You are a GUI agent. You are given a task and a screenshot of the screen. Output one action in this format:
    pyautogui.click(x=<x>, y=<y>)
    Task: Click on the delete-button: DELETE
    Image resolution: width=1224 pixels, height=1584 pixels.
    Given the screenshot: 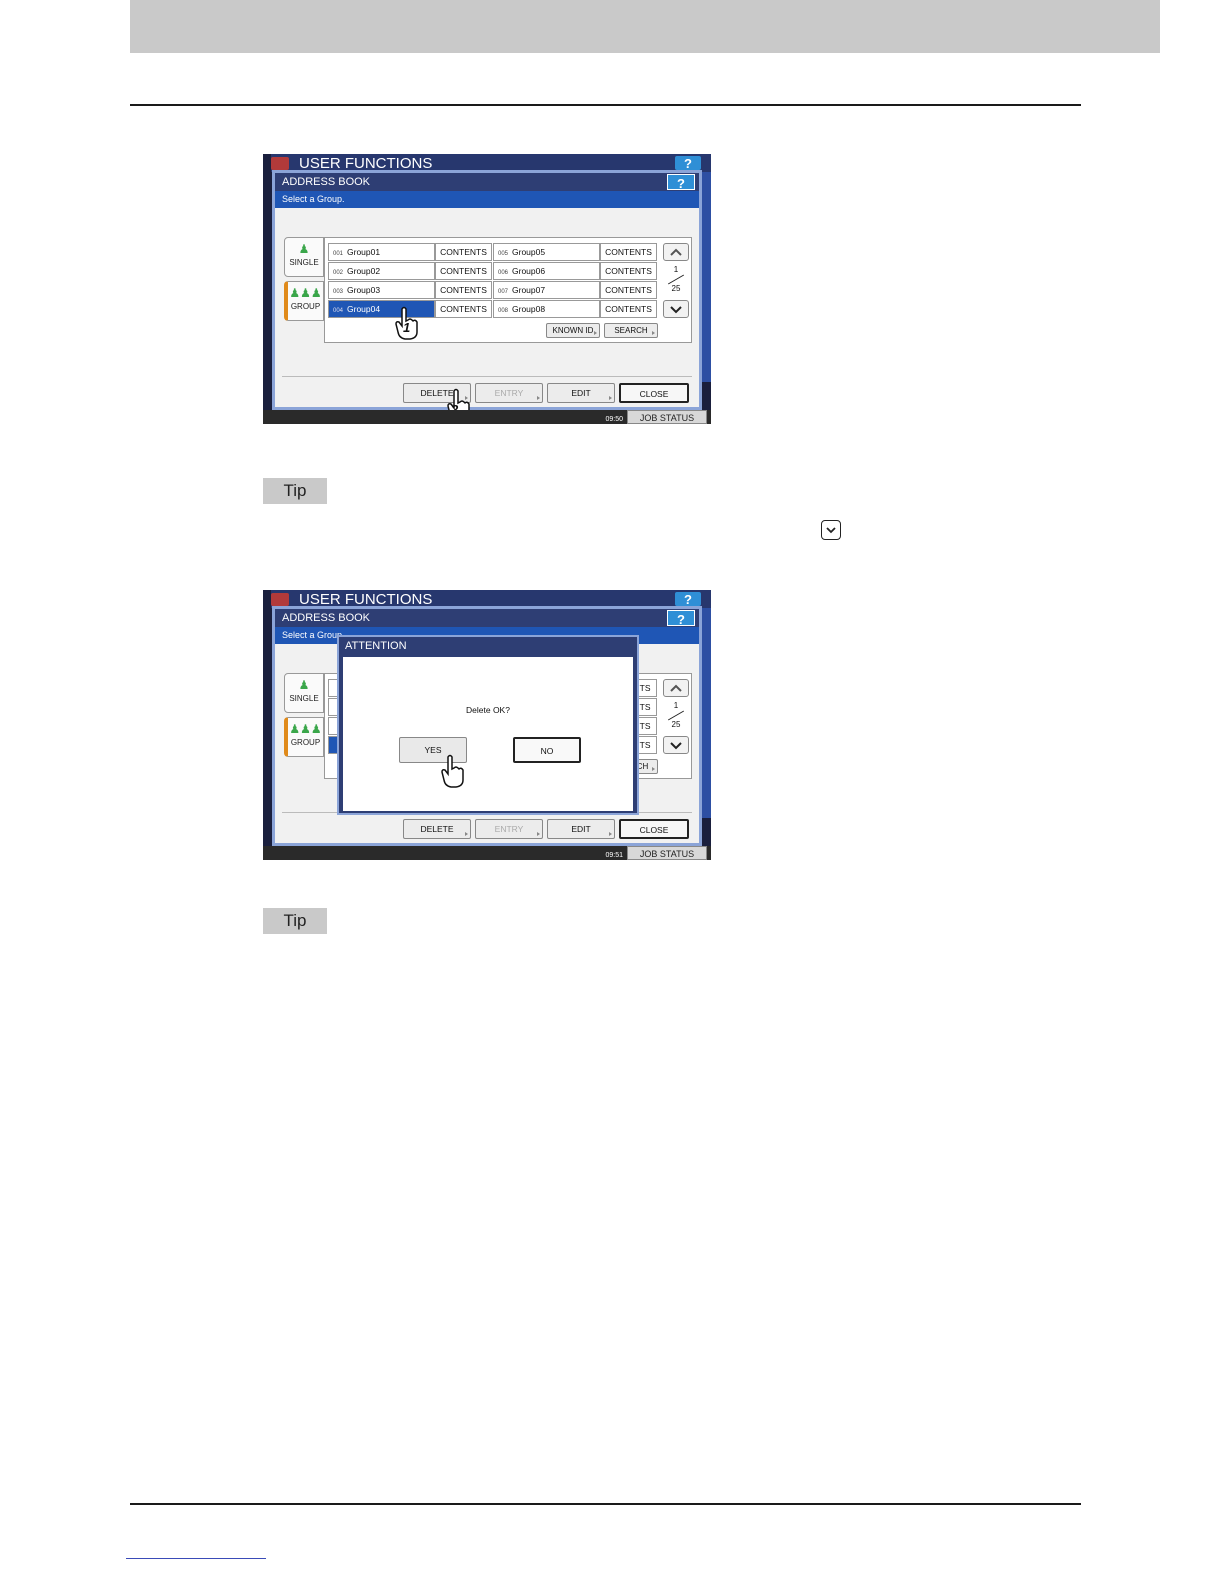 What is the action you would take?
    pyautogui.click(x=437, y=829)
    